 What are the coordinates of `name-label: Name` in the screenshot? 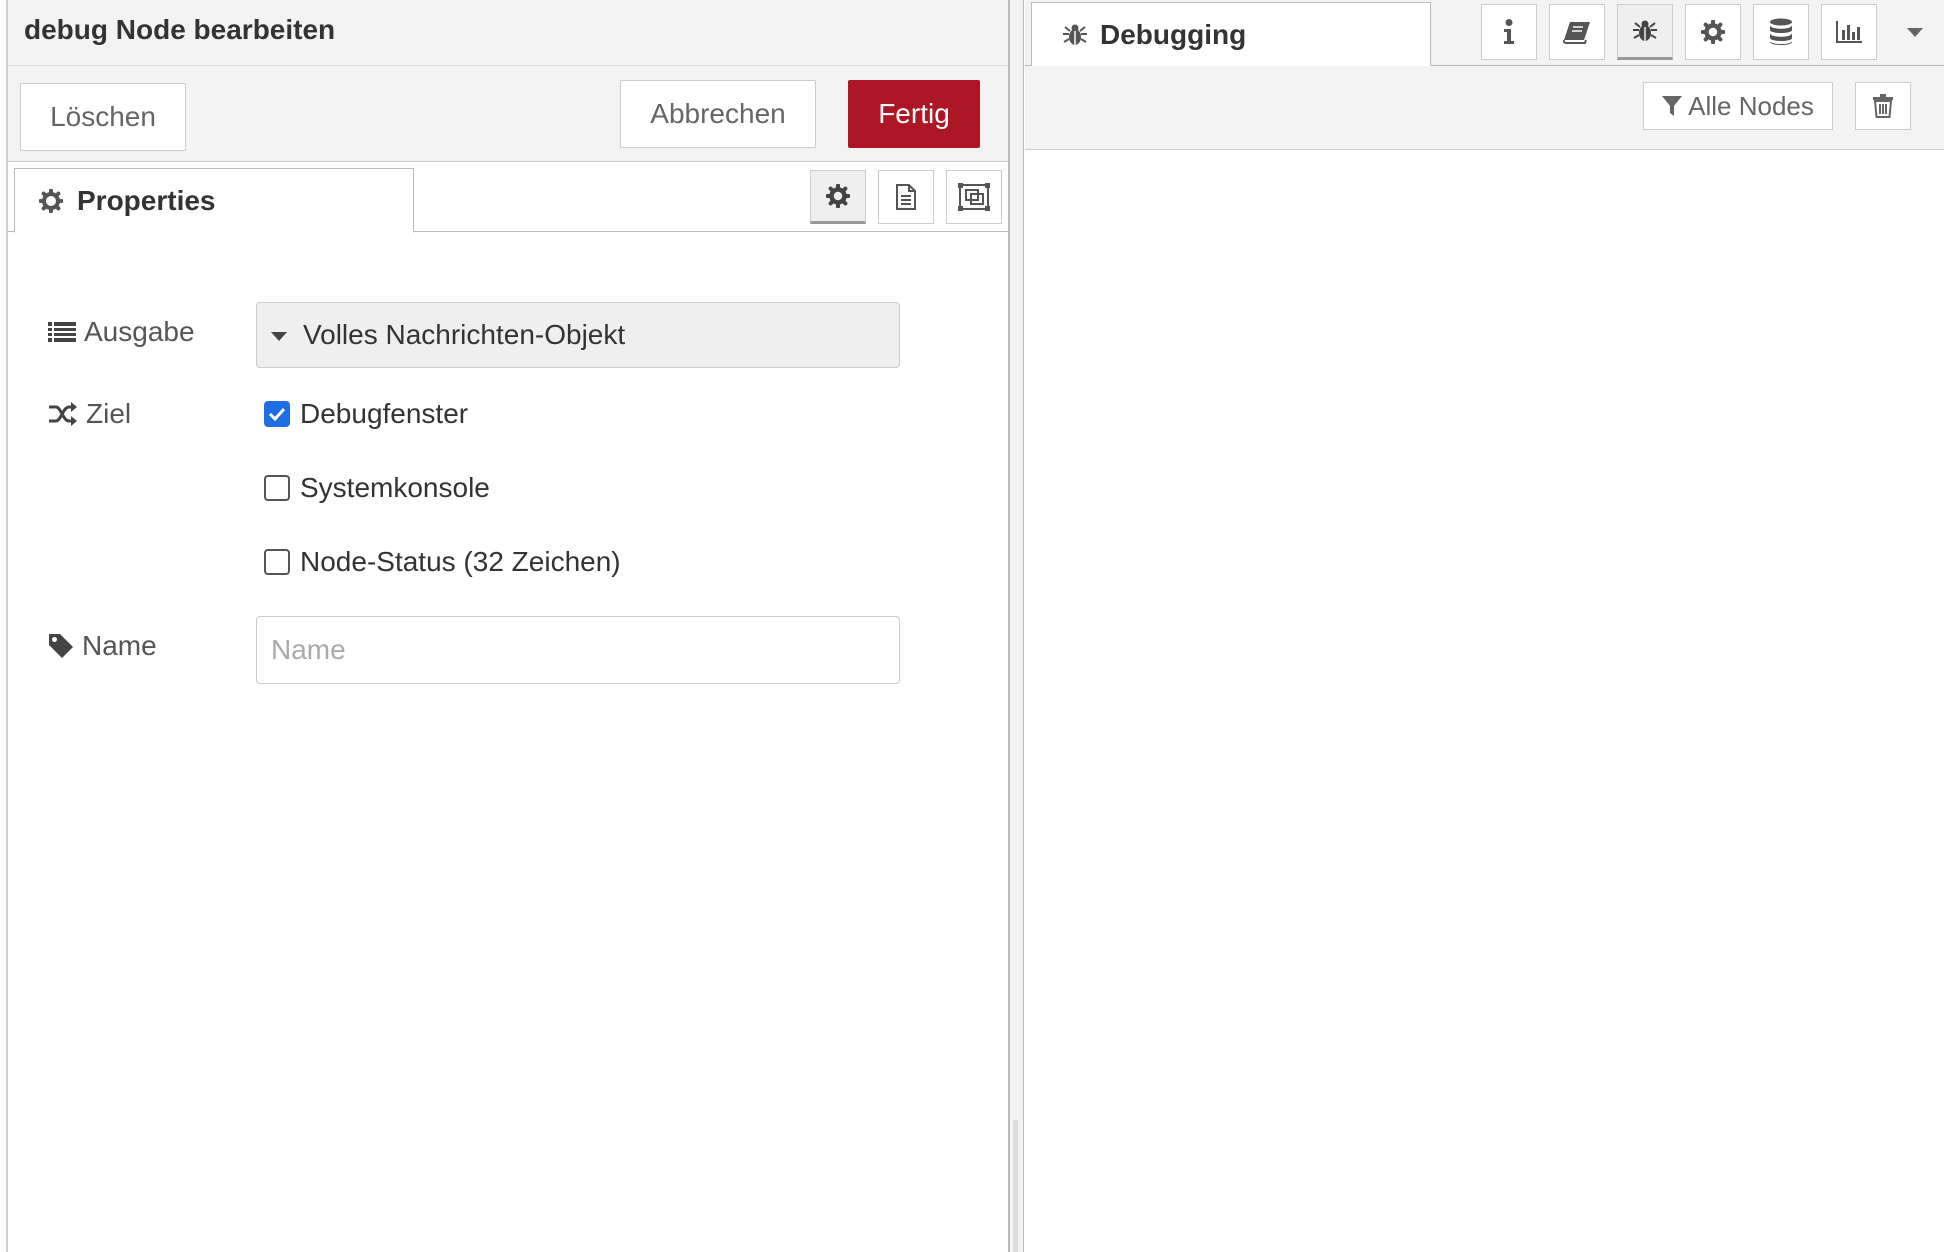 It's located at (102, 646).